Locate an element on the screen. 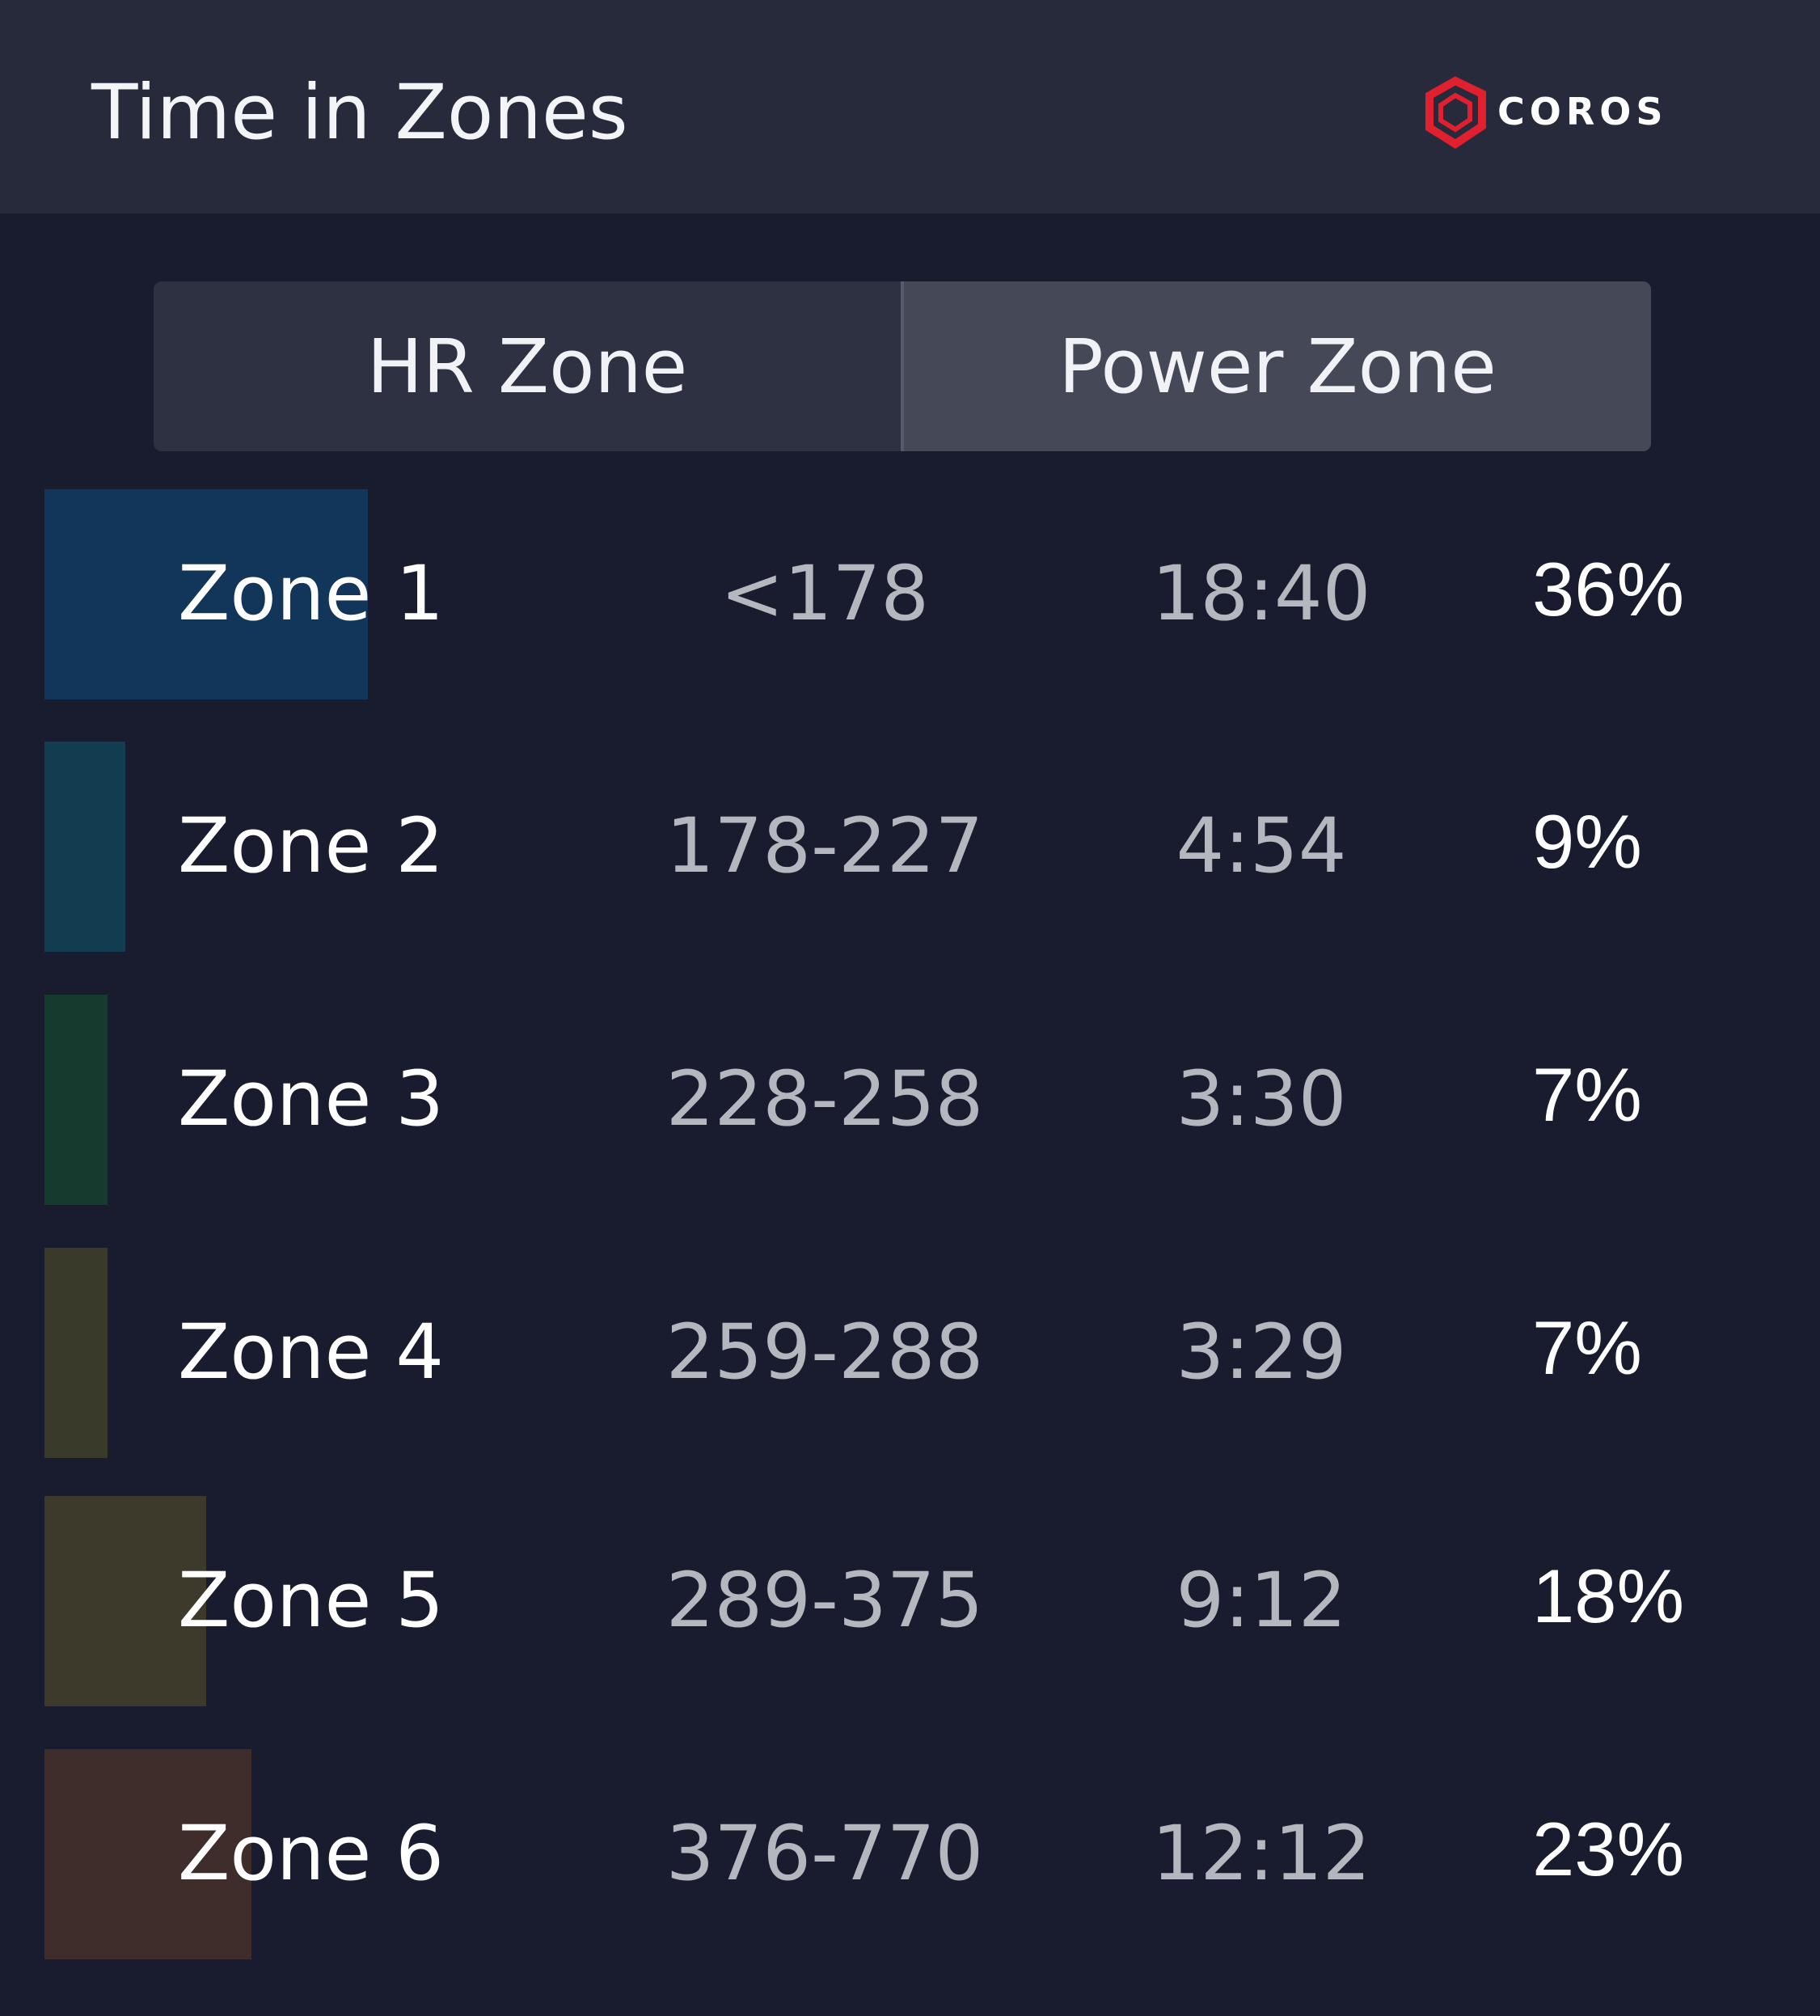 The width and height of the screenshot is (1820, 2016). zone-time: 9:12 is located at coordinates (1261, 1601).